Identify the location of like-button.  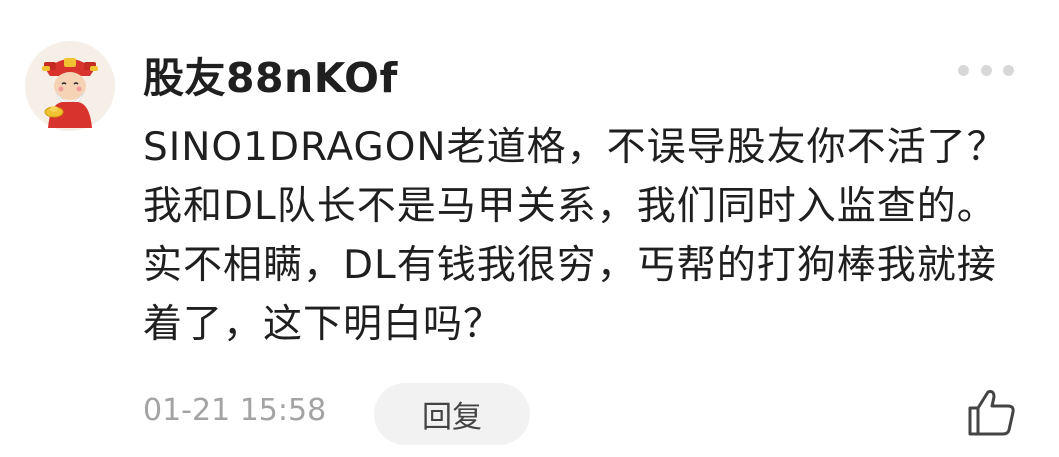
(991, 413).